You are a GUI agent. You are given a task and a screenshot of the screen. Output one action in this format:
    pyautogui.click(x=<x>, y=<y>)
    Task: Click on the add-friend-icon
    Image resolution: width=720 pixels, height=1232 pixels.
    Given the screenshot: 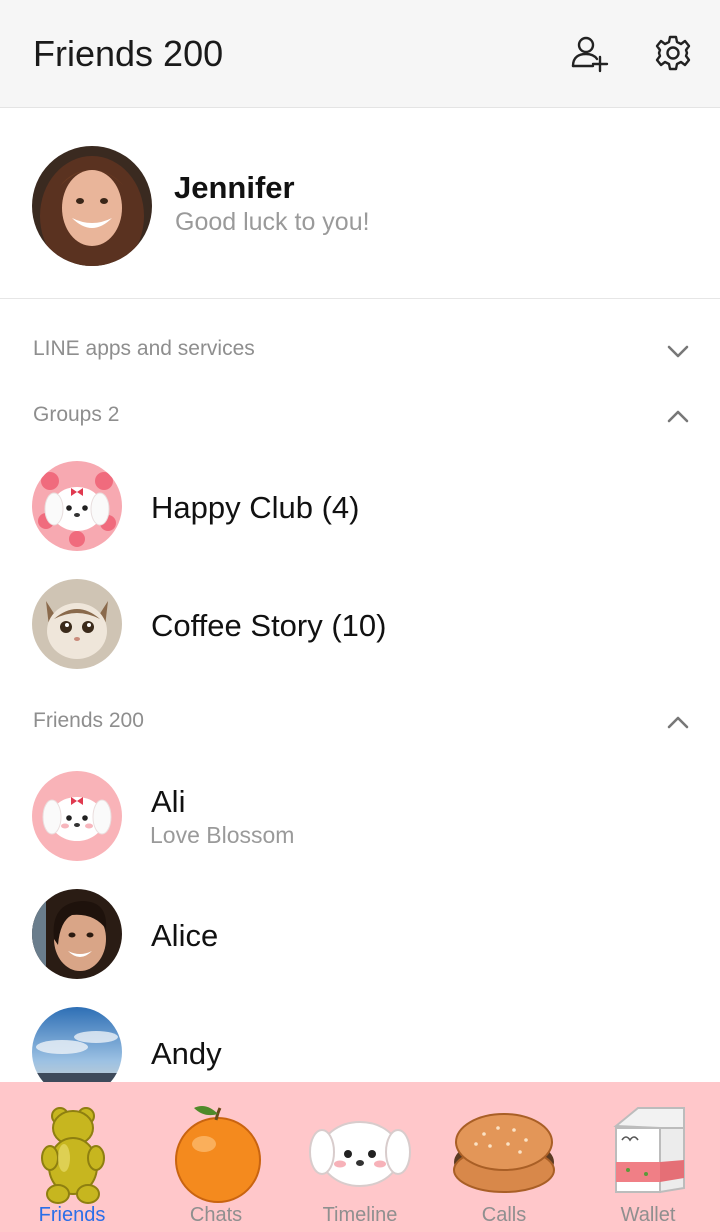 What is the action you would take?
    pyautogui.click(x=590, y=54)
    